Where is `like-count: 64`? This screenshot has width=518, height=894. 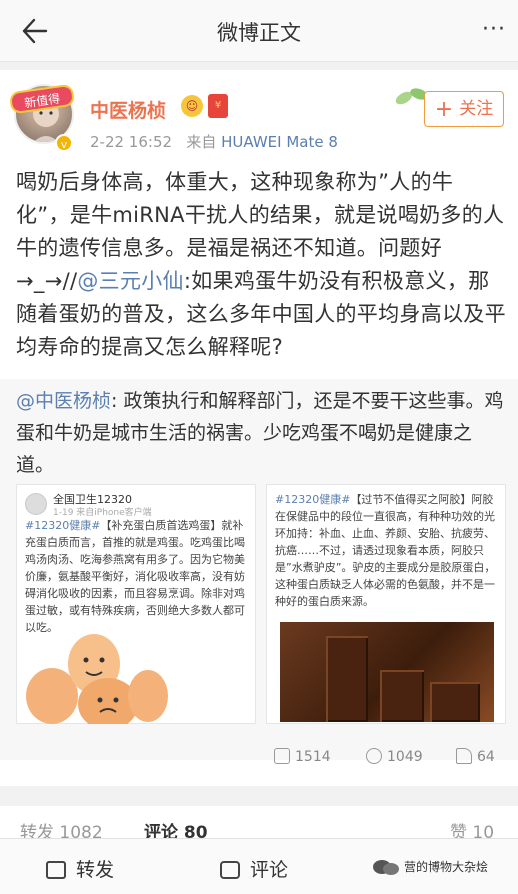
like-count: 64 is located at coordinates (475, 756).